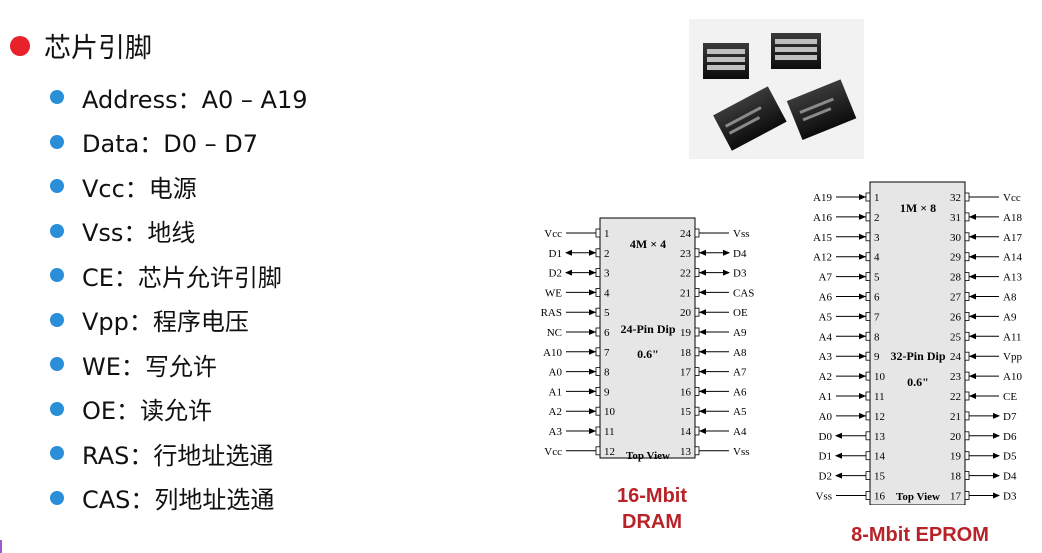 The height and width of the screenshot is (553, 1042). Describe the element at coordinates (713, 373) in the screenshot. I see `dram-pin-17: A7 17` at that location.